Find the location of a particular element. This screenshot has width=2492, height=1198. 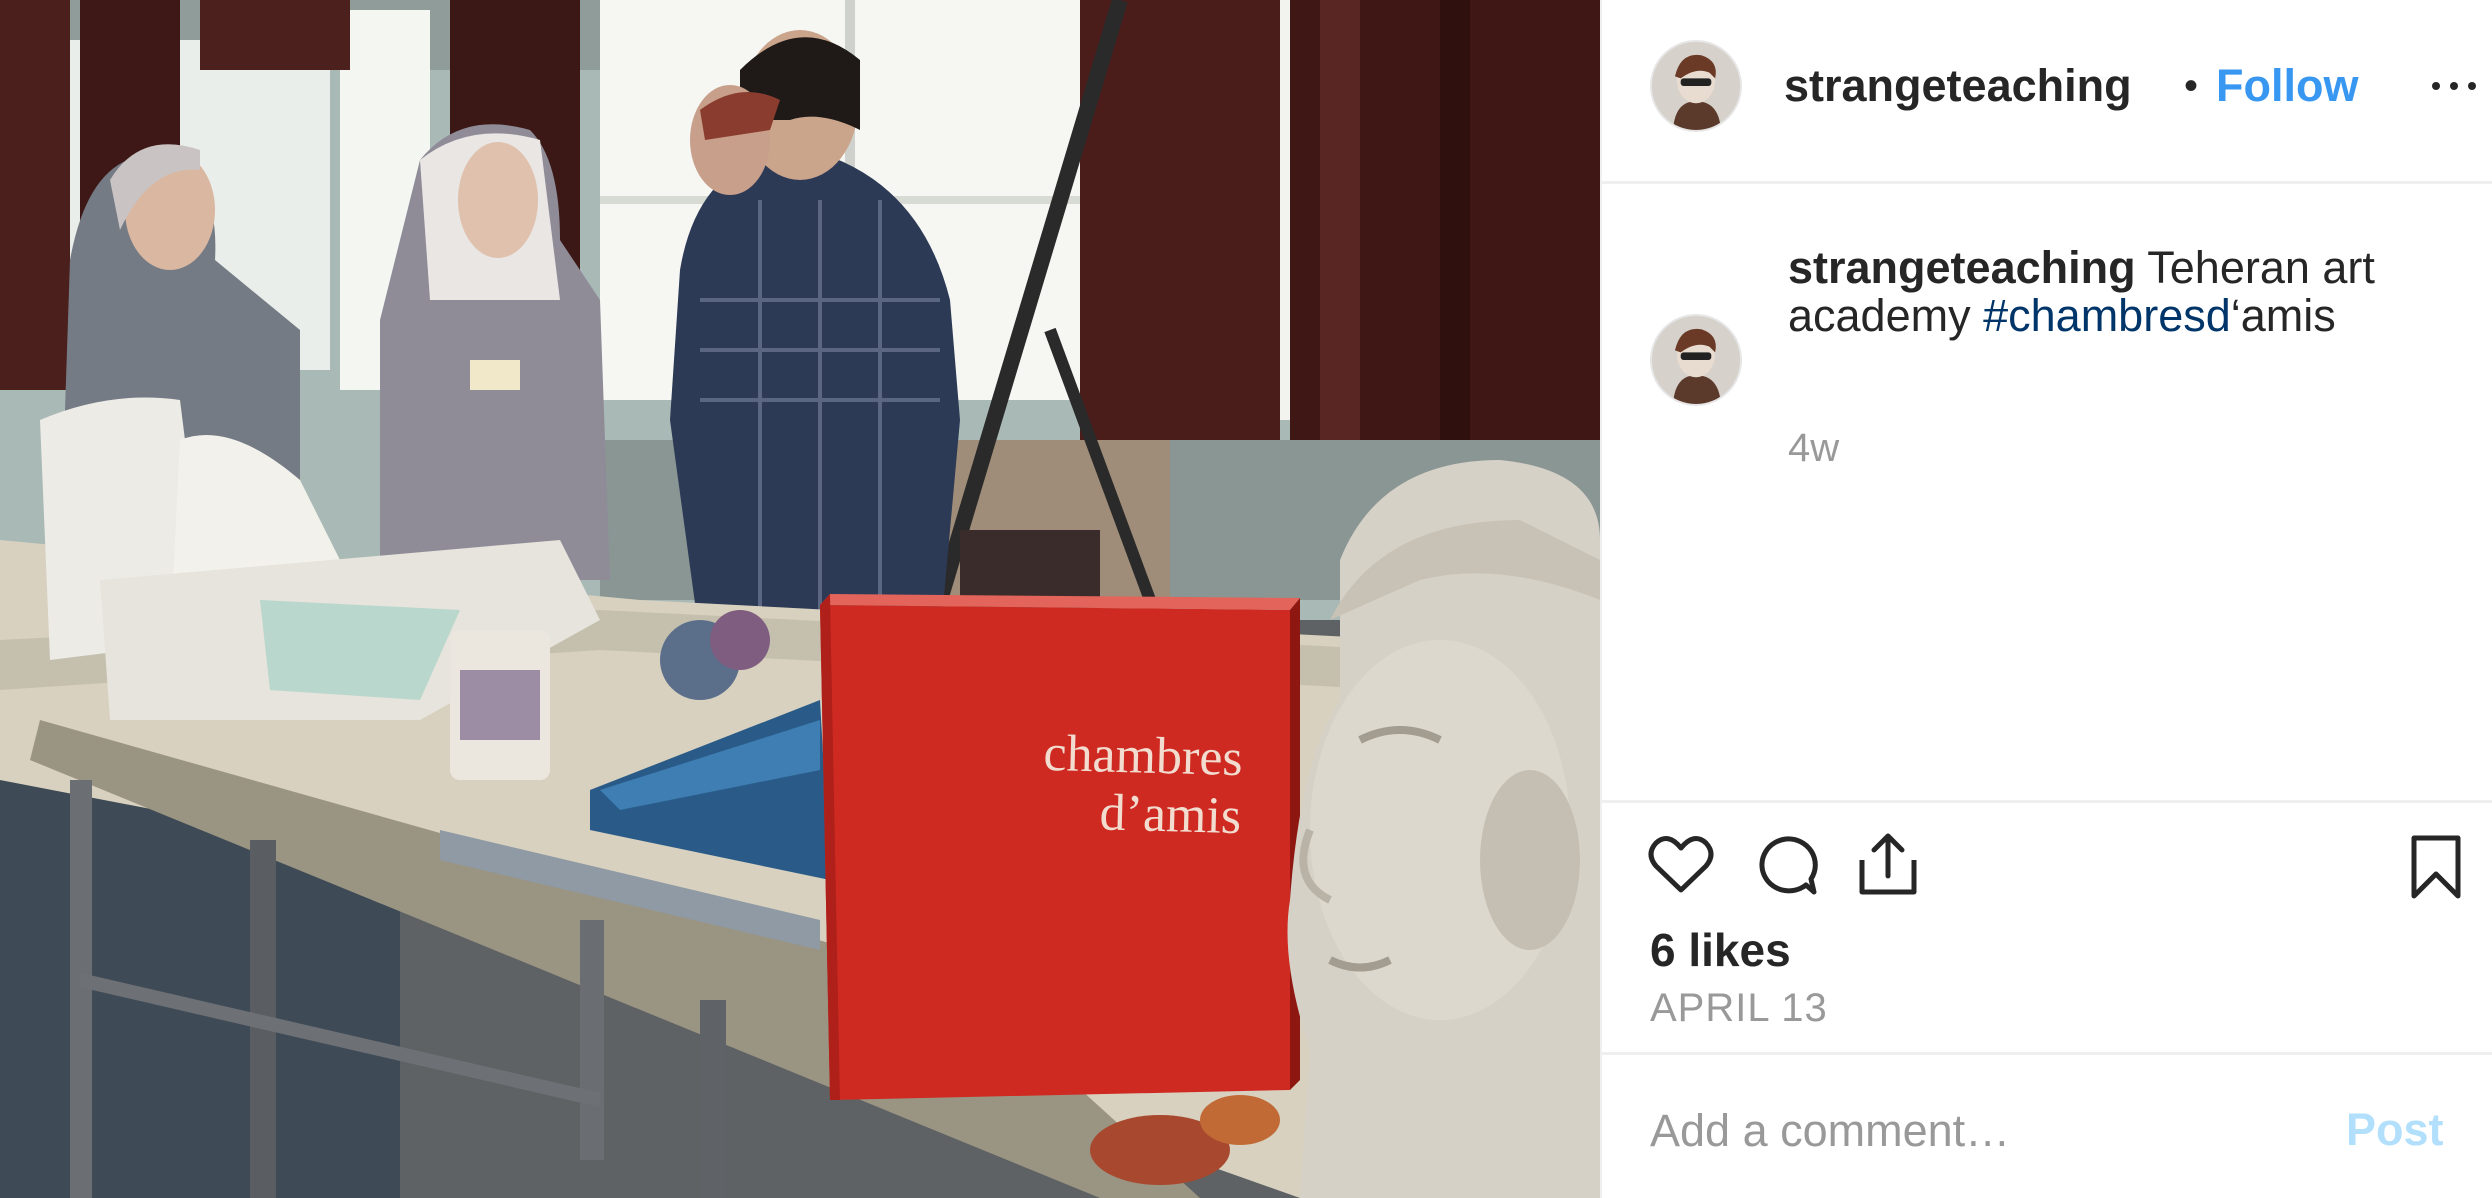

caption-text-tail: ‘amis is located at coordinates (2283, 315).